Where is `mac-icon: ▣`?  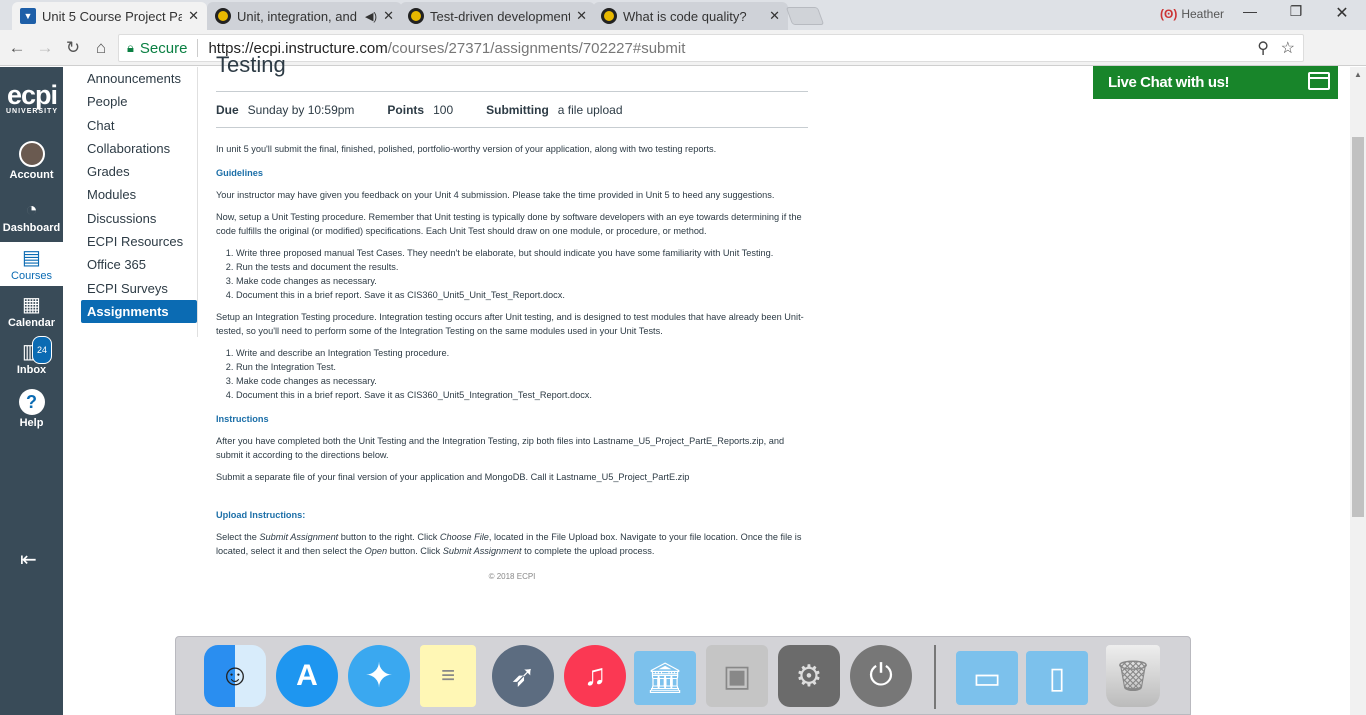 mac-icon: ▣ is located at coordinates (737, 676).